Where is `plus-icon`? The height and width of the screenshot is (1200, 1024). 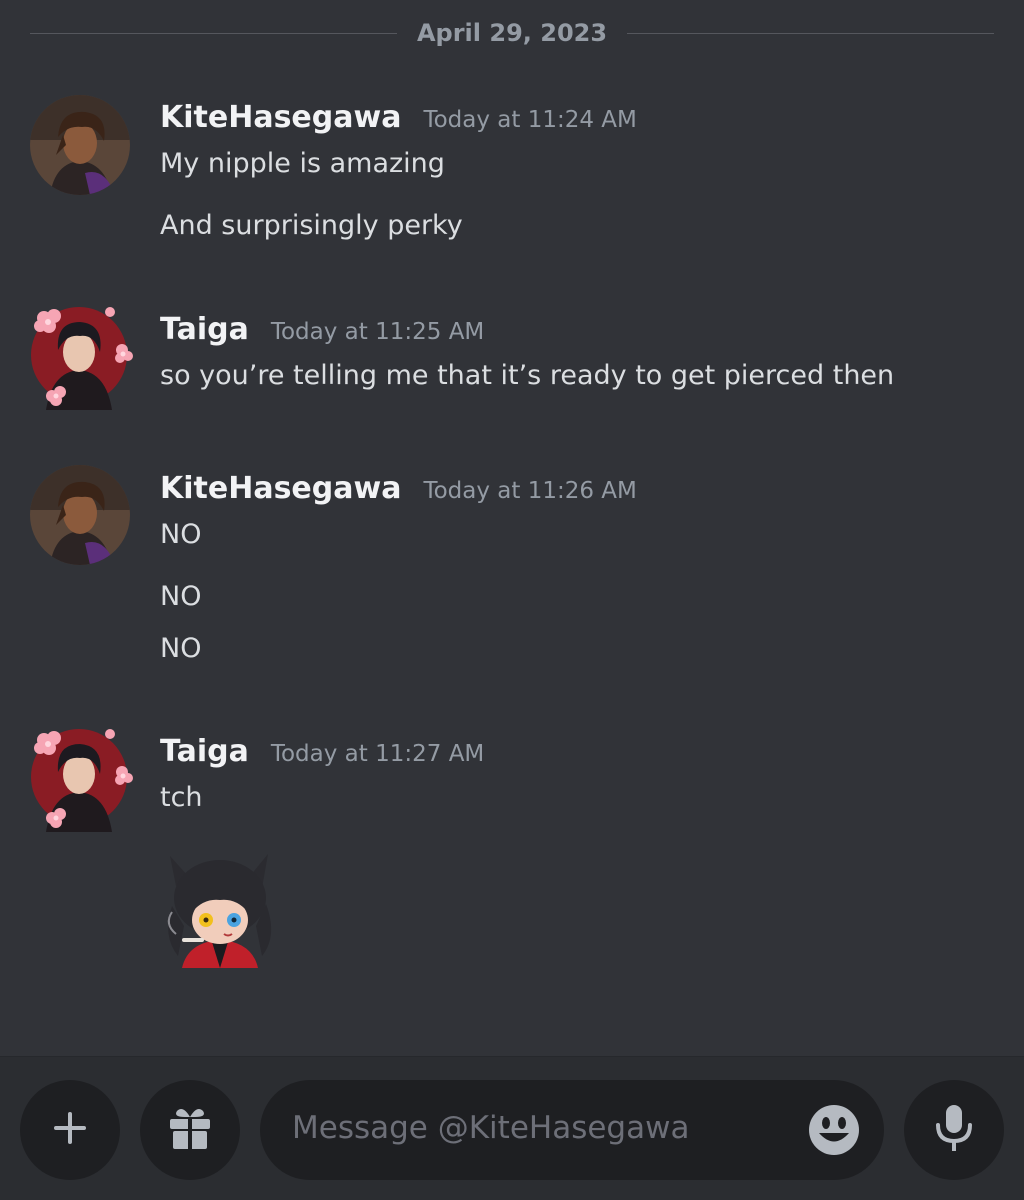
plus-icon is located at coordinates (70, 1130).